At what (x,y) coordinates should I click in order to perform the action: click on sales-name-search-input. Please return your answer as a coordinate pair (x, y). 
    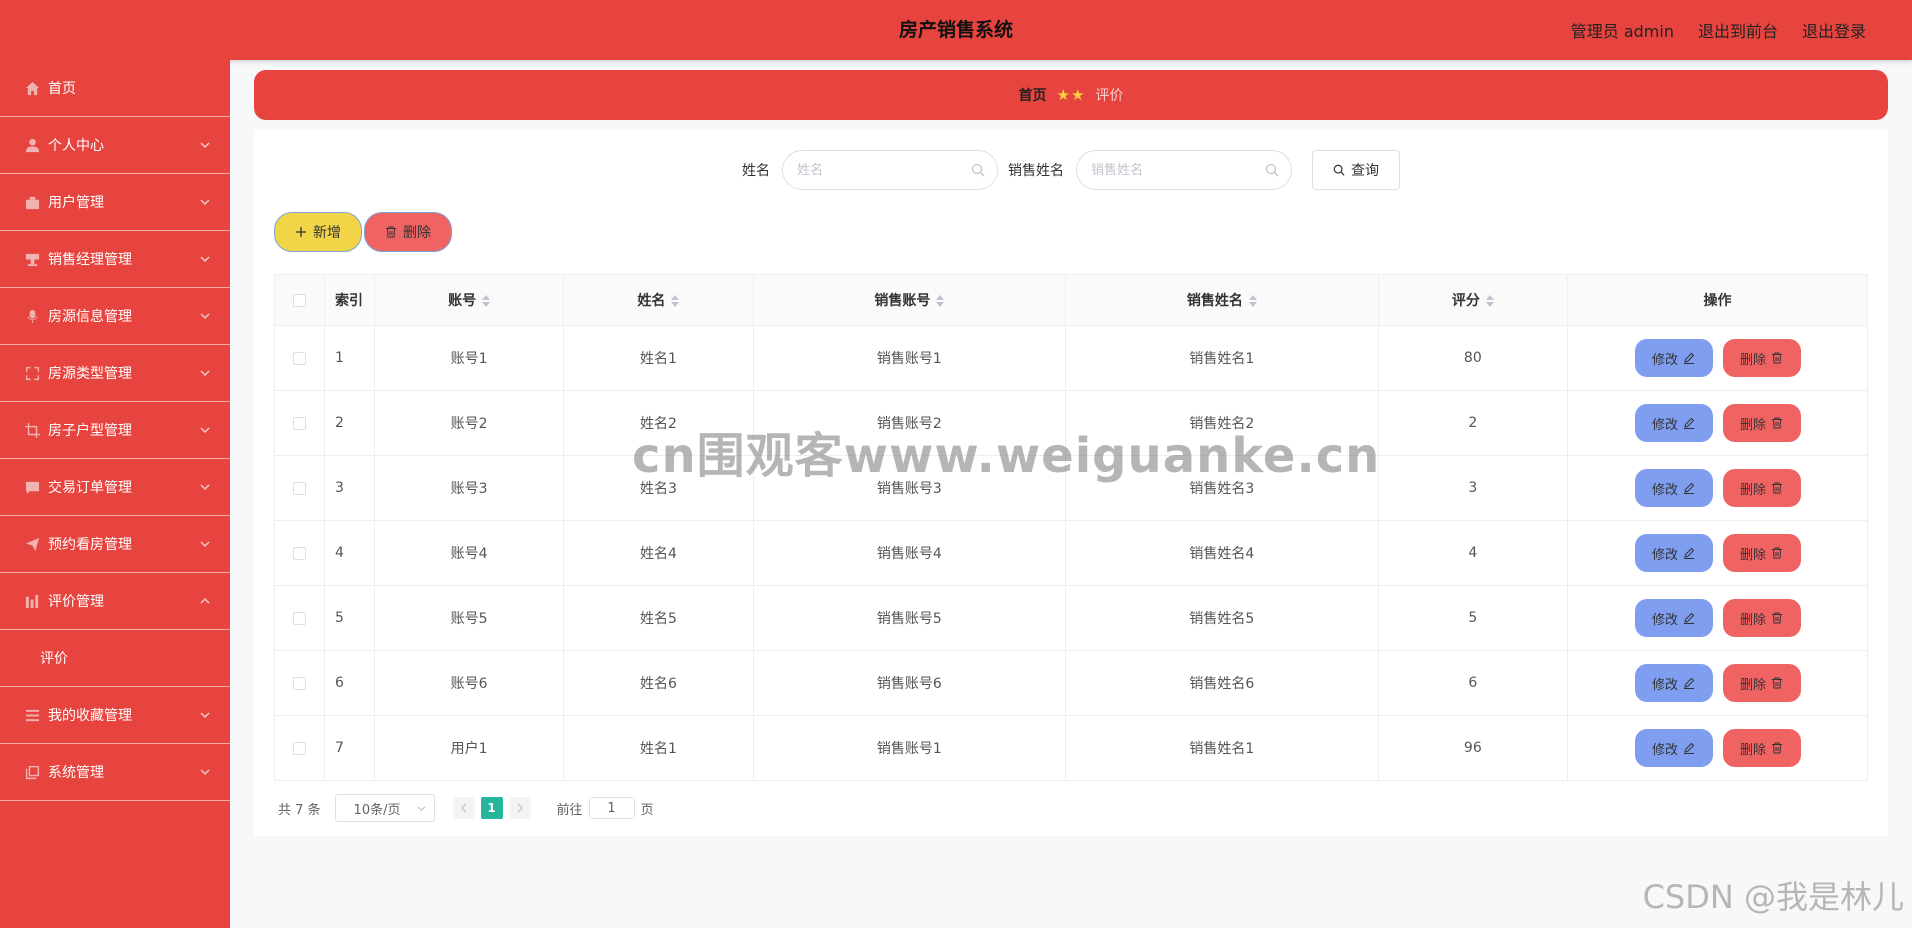
    Looking at the image, I should click on (1176, 170).